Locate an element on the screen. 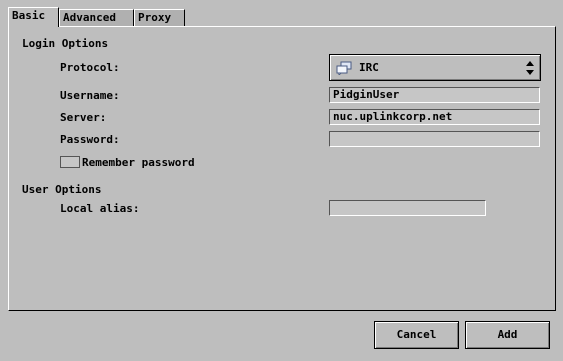 Image resolution: width=563 pixels, height=361 pixels. protocol-value: IRC is located at coordinates (369, 67).